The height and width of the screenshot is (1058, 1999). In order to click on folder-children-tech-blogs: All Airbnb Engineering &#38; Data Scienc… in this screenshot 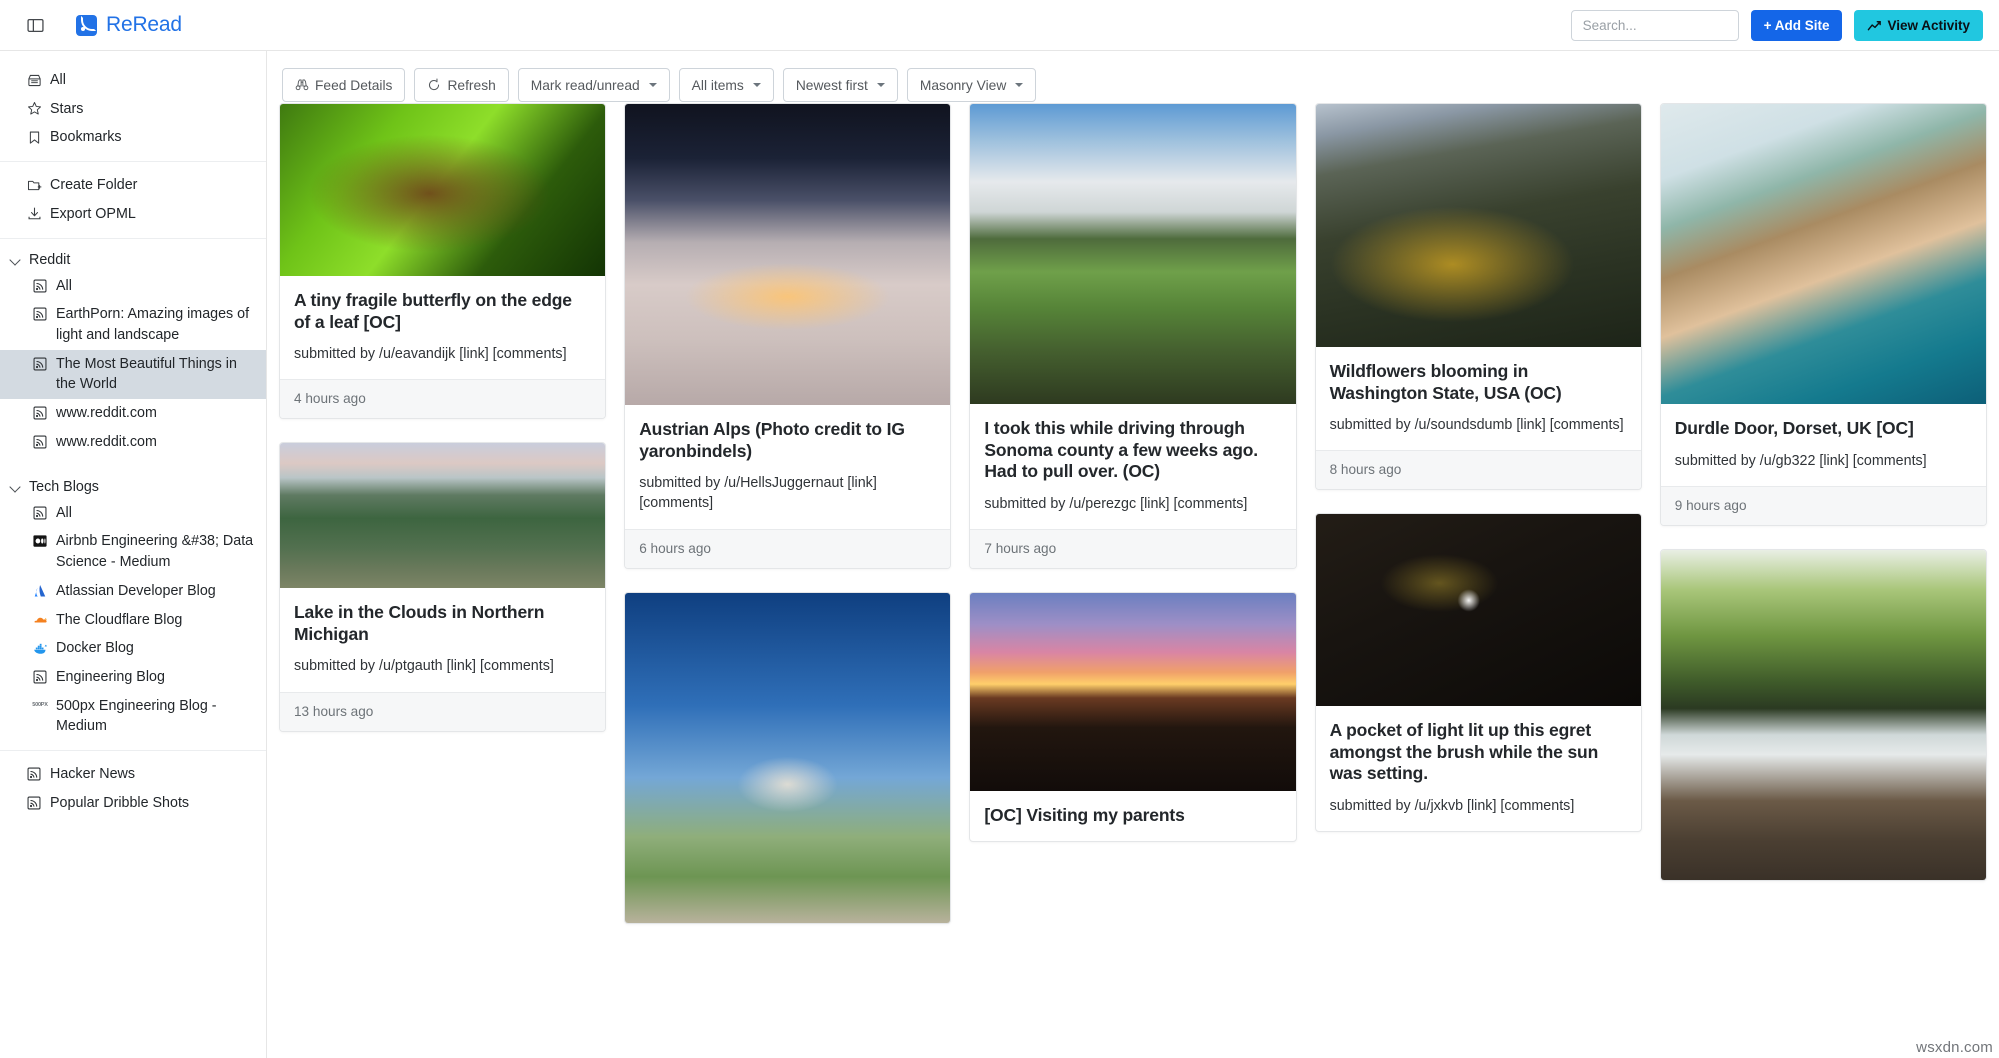, I will do `click(133, 620)`.